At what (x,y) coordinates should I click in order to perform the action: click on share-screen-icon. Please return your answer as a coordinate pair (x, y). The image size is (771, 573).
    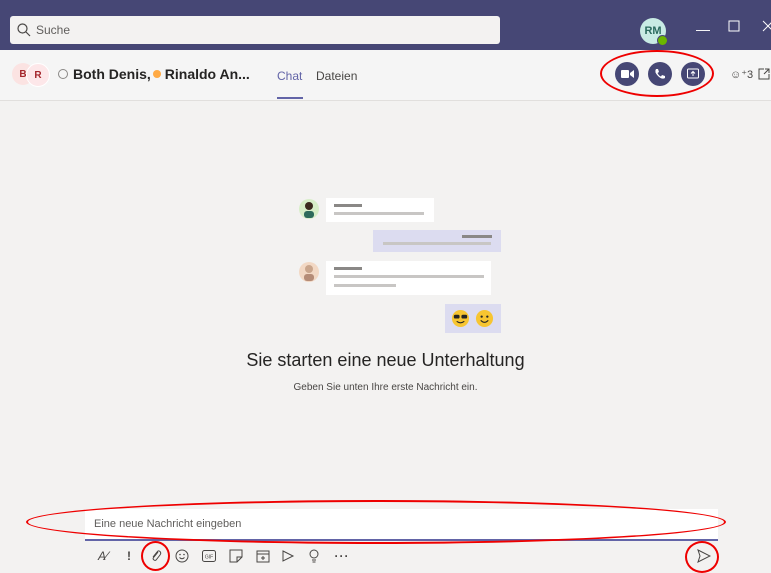
    Looking at the image, I should click on (693, 73).